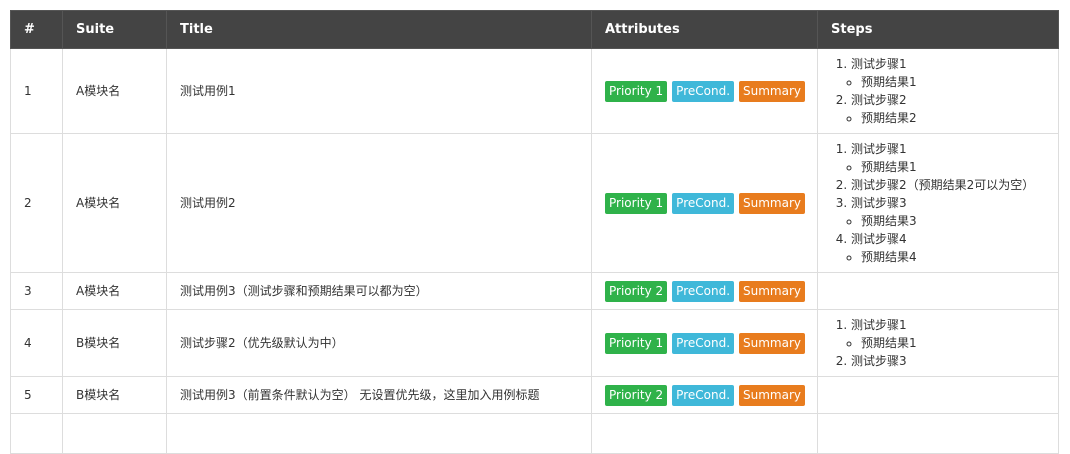 The image size is (1070, 454). Describe the element at coordinates (114, 29) in the screenshot. I see `column-header-suite: Suite` at that location.